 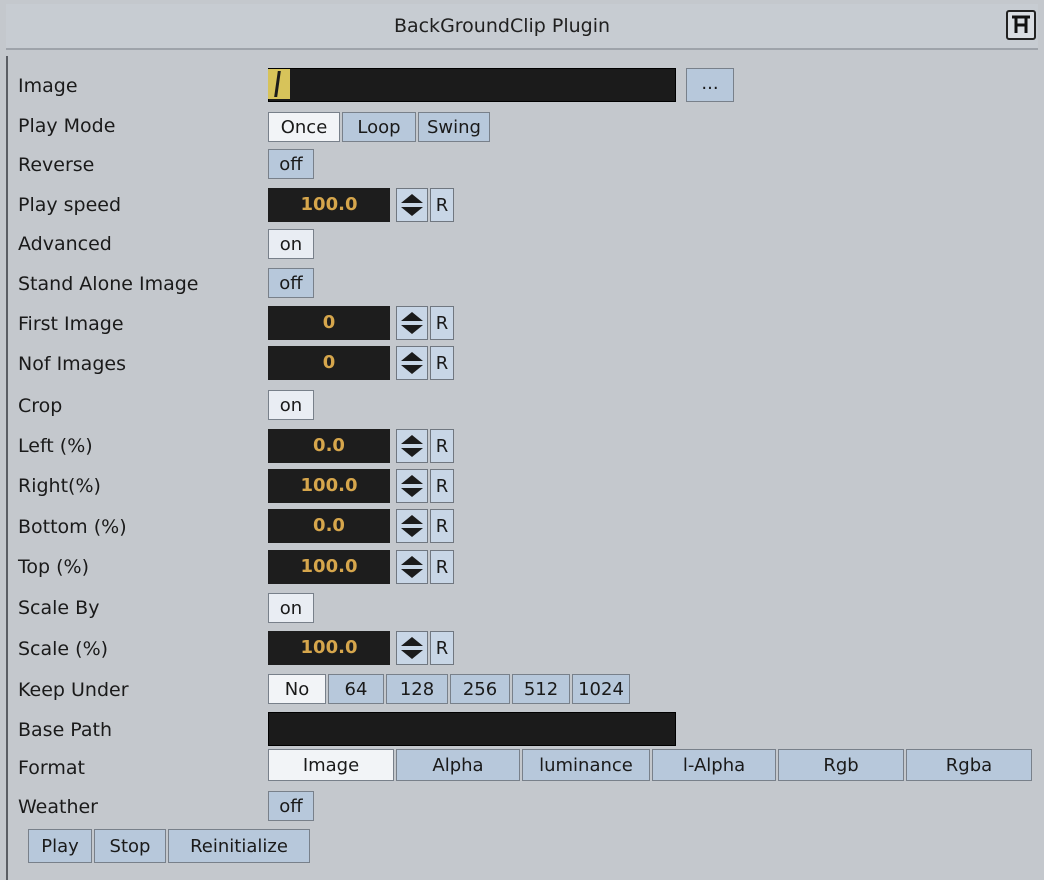 I want to click on top-spinner-icon, so click(x=412, y=567).